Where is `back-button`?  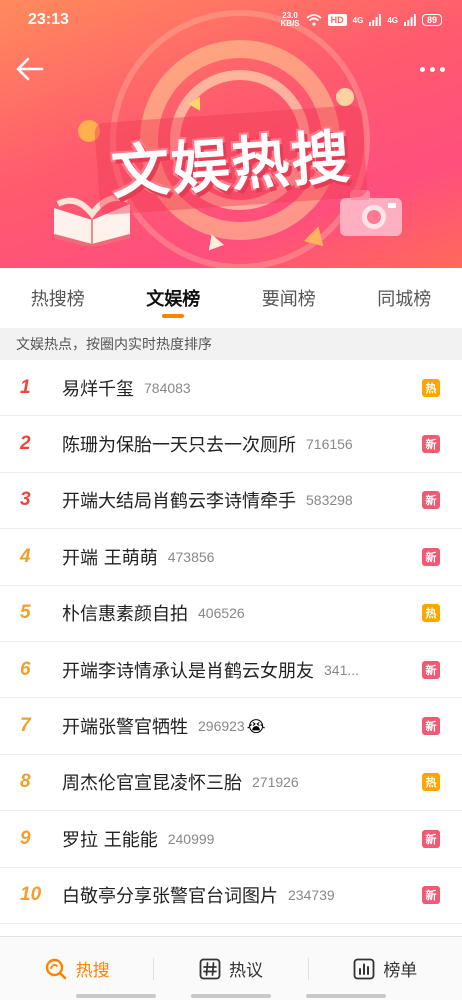
back-button is located at coordinates (30, 69).